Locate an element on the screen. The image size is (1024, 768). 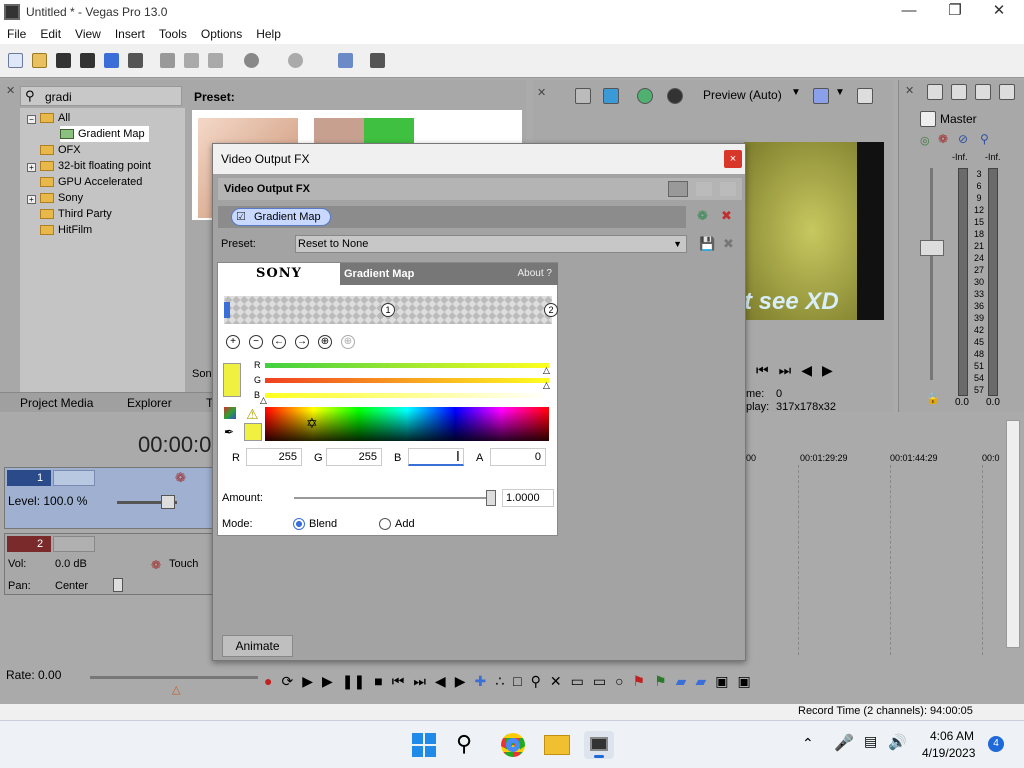
mixer-icon is located at coordinates (1007, 92).